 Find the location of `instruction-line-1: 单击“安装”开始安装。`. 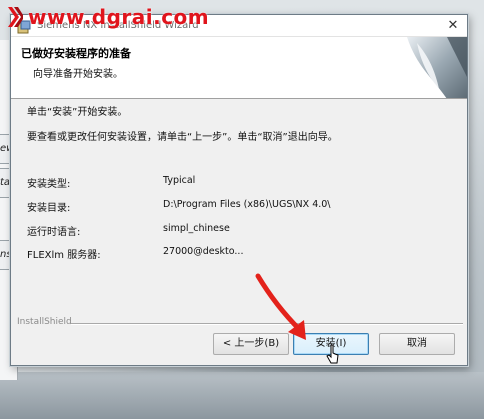

instruction-line-1: 单击“安装”开始安装。 is located at coordinates (77, 112).